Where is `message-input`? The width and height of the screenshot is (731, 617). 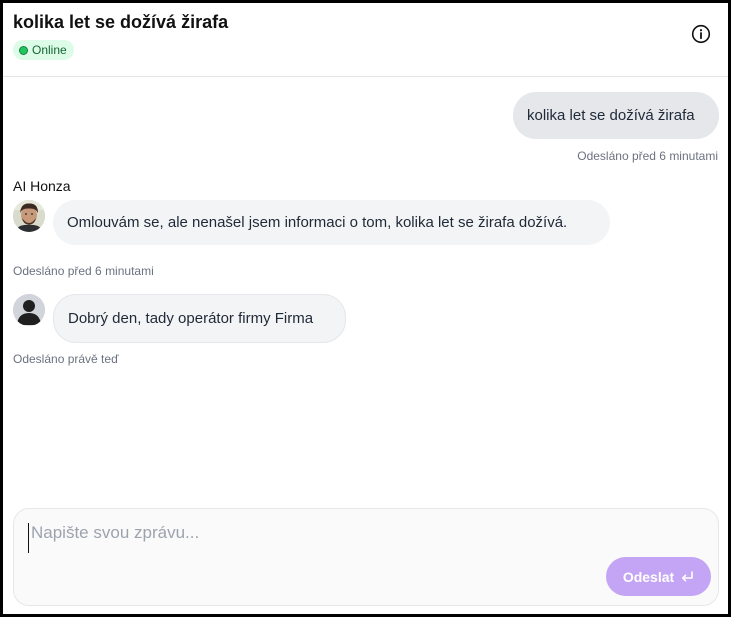
message-input is located at coordinates (328, 538).